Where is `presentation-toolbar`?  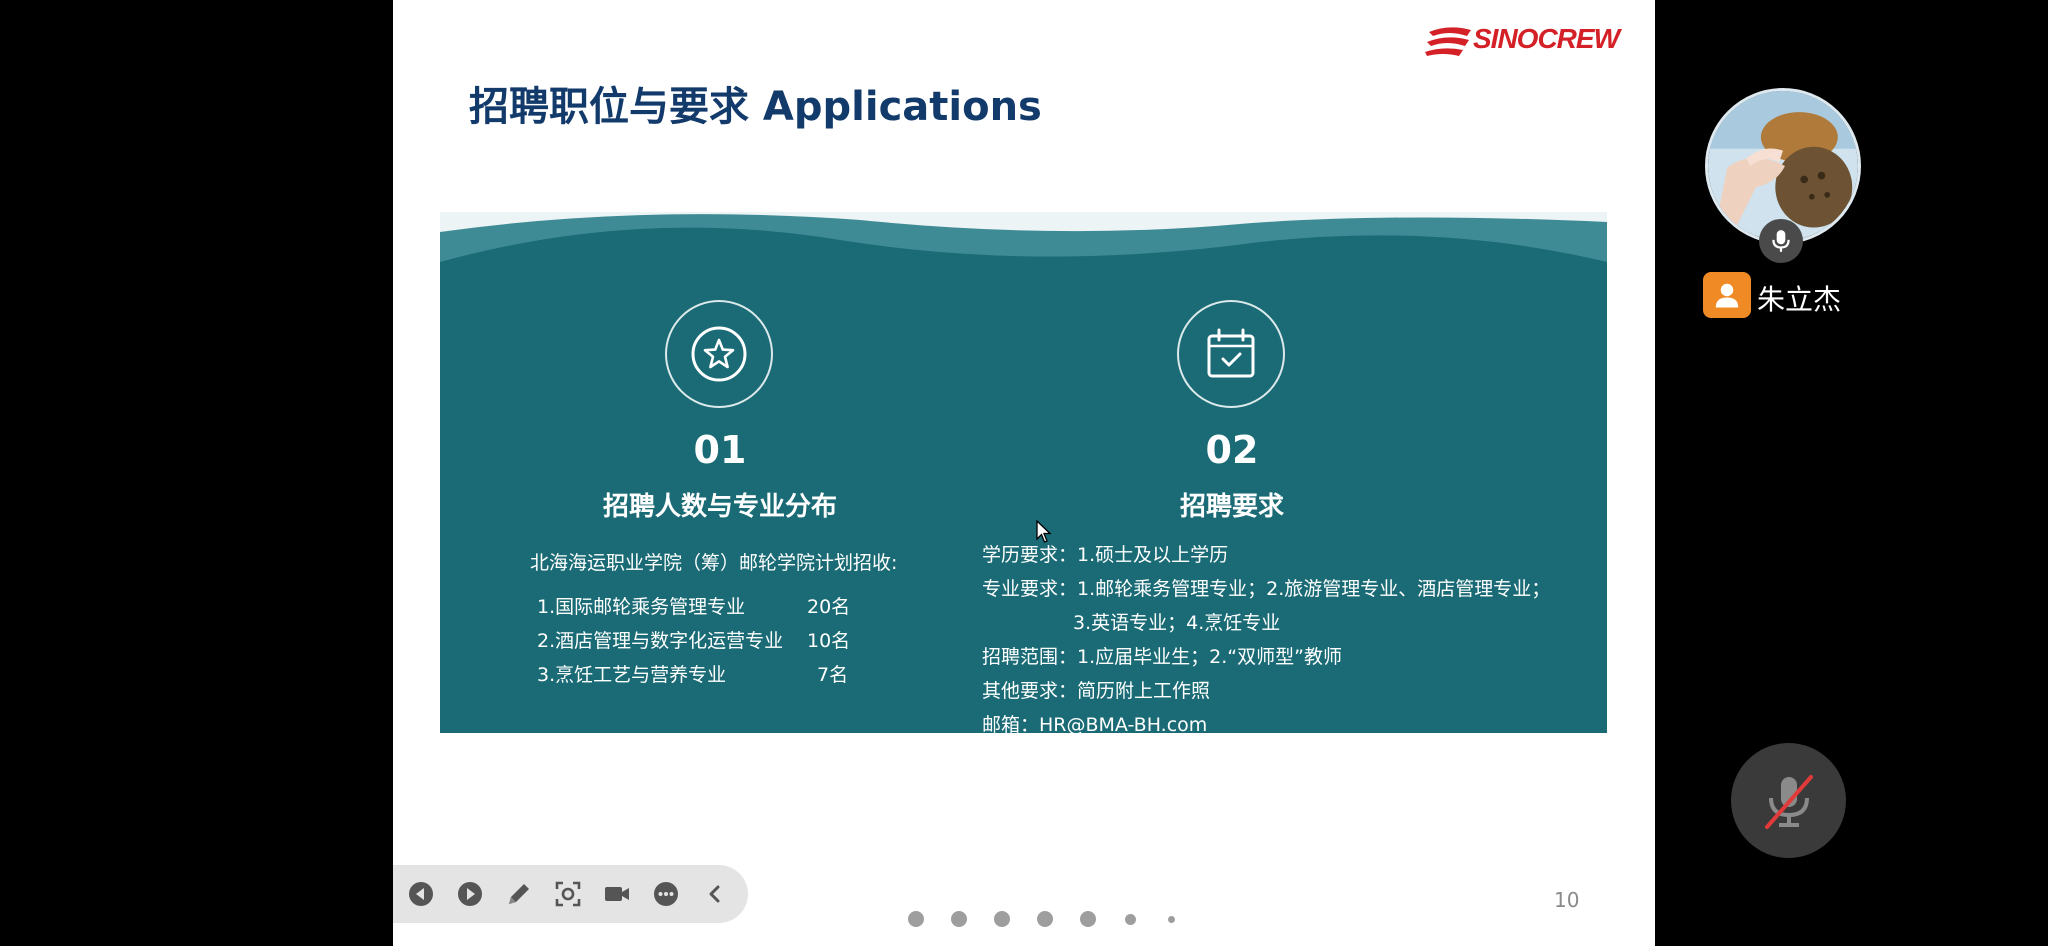 presentation-toolbar is located at coordinates (570, 894).